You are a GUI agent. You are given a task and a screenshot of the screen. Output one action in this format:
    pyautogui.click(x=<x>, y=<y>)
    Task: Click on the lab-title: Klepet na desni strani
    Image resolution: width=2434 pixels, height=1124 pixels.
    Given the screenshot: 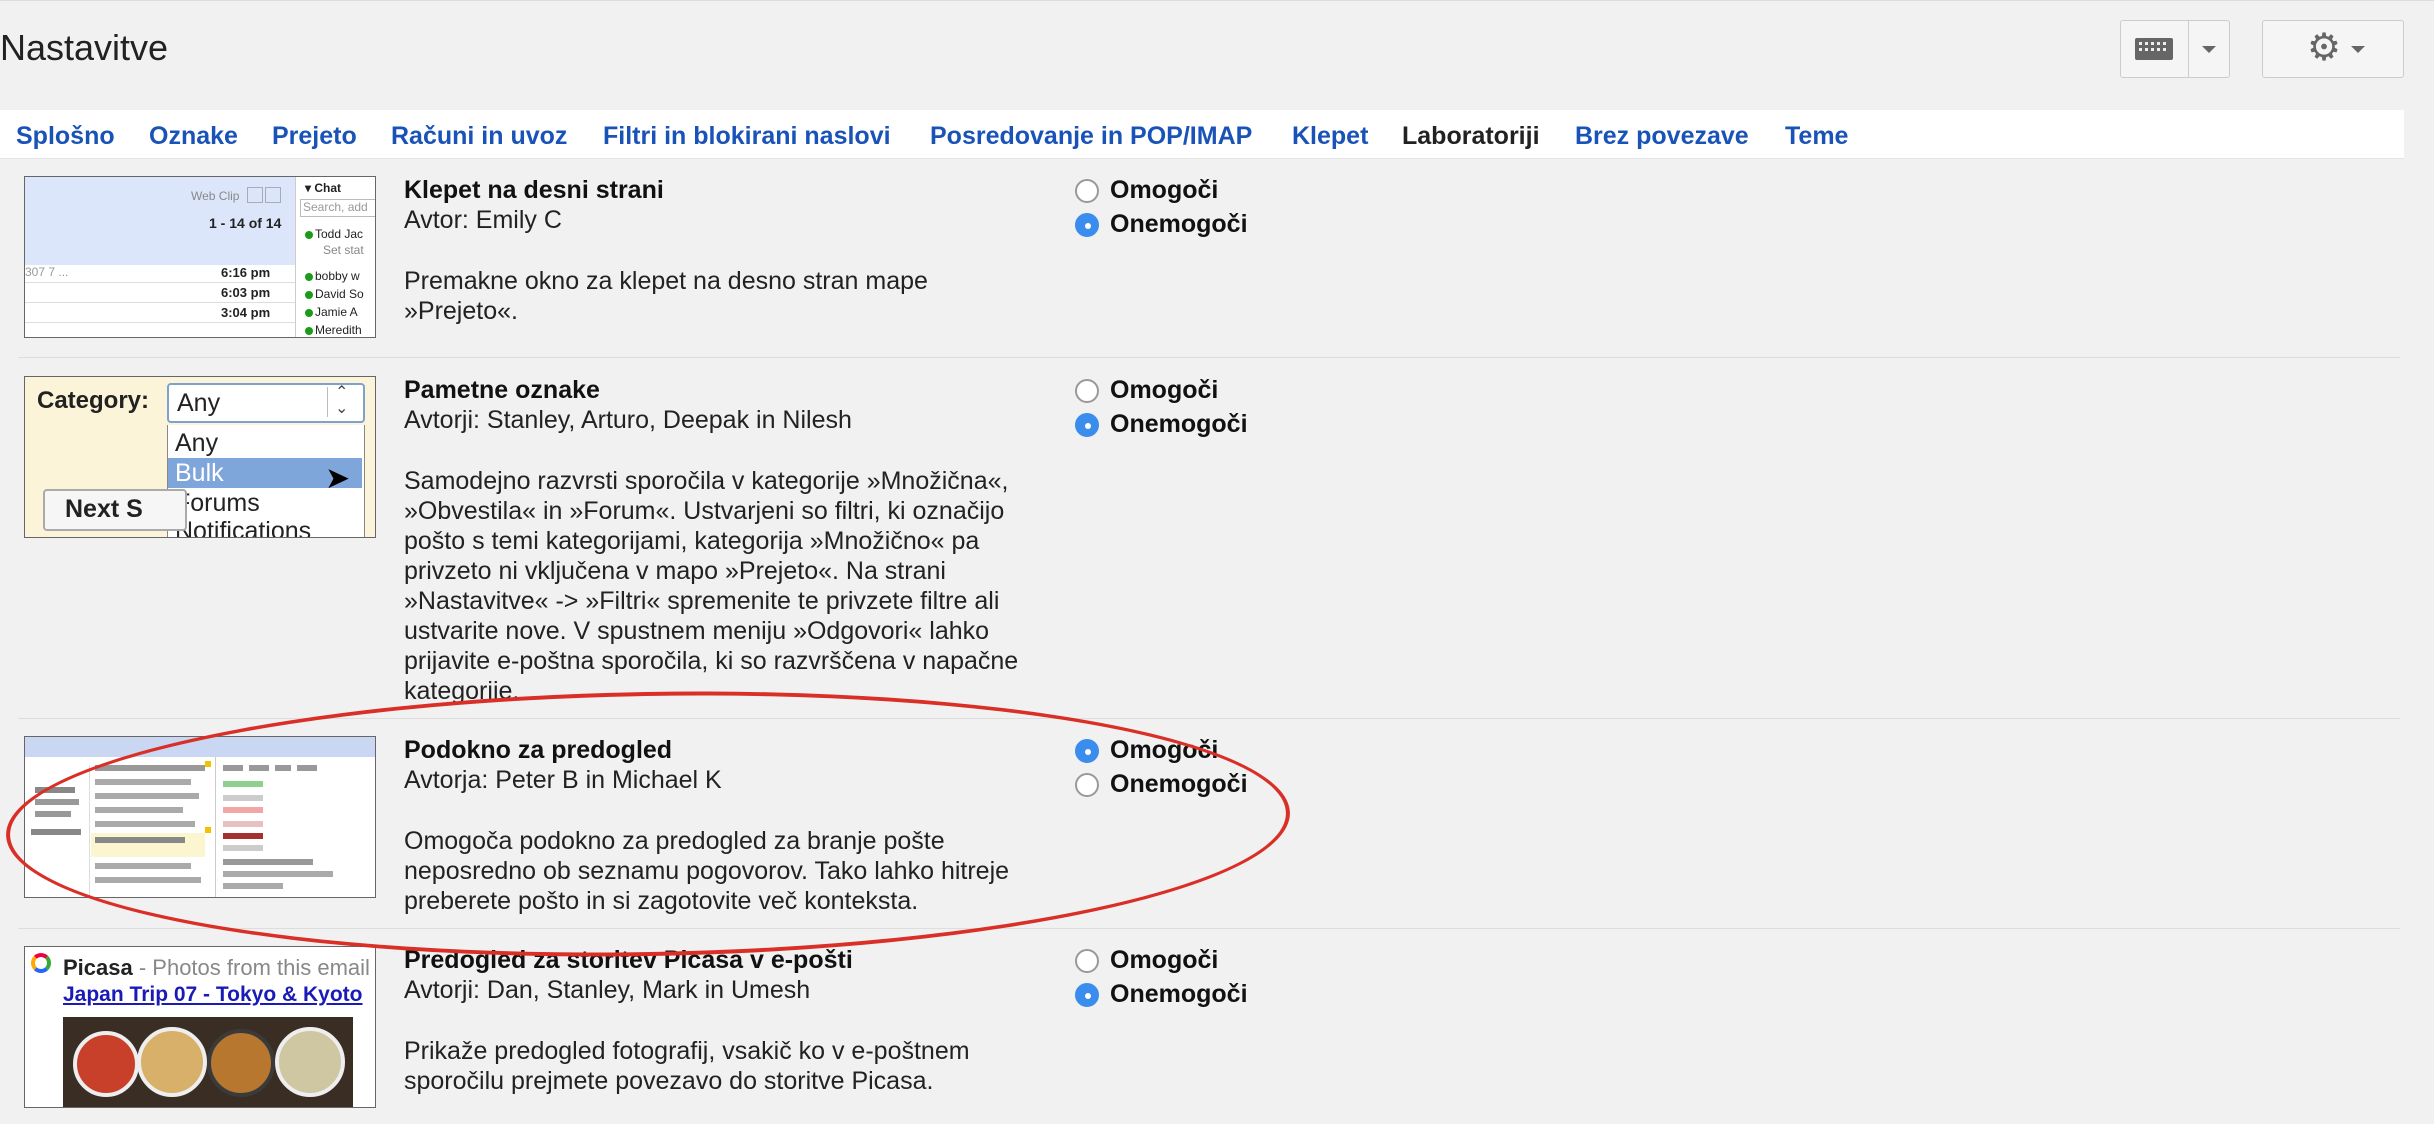 What is the action you would take?
    pyautogui.click(x=534, y=190)
    